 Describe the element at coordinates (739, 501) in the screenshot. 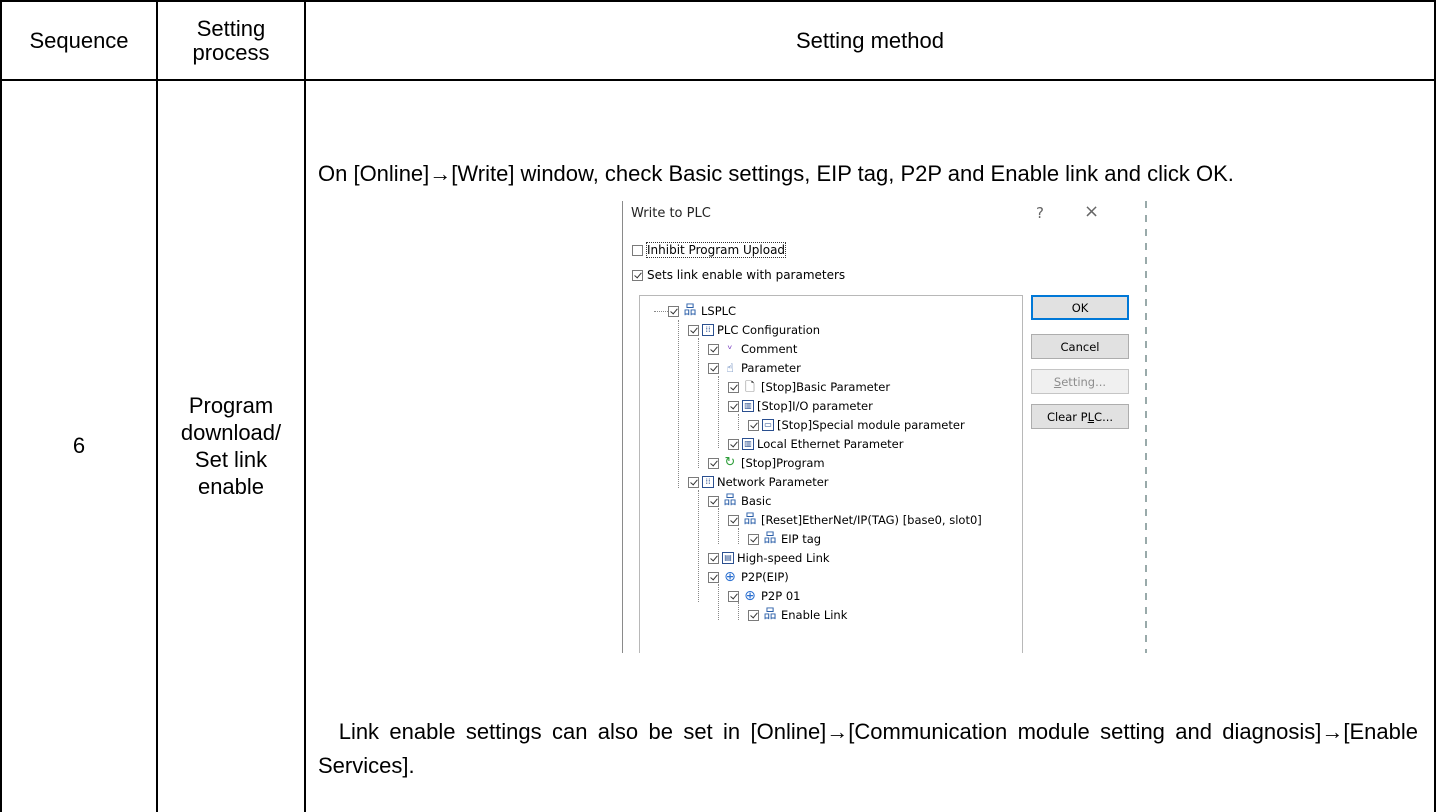

I see `tree-item-basic: 品 Basic` at that location.